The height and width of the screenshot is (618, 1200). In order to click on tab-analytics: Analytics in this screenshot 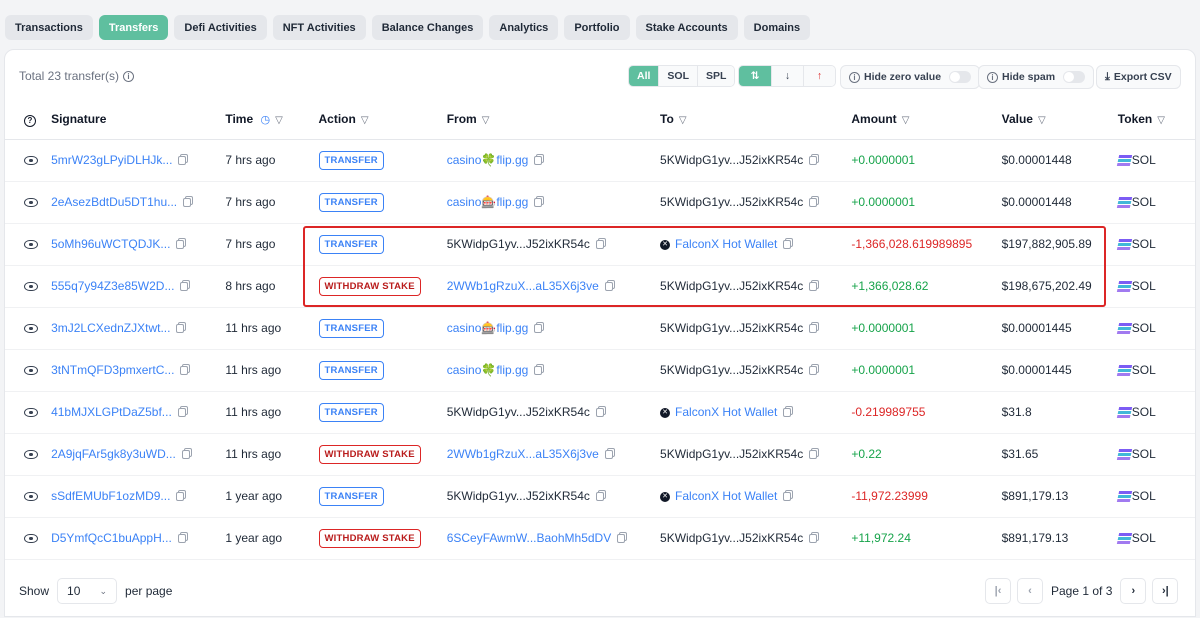, I will do `click(524, 27)`.